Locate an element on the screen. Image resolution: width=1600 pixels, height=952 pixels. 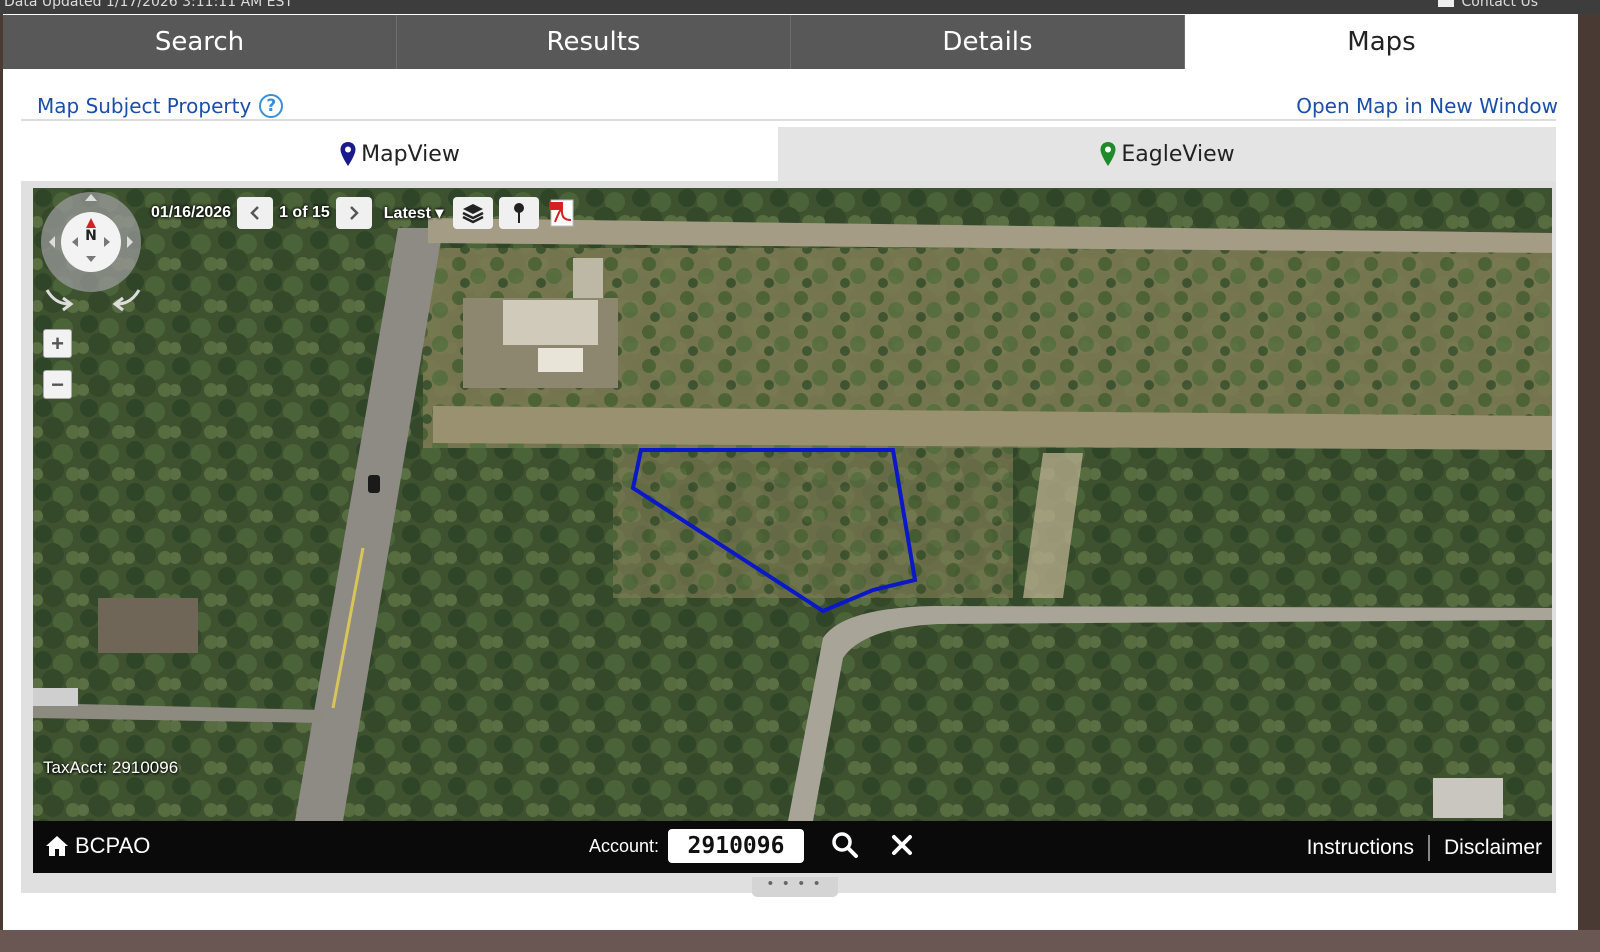
prev-image-button is located at coordinates (255, 213).